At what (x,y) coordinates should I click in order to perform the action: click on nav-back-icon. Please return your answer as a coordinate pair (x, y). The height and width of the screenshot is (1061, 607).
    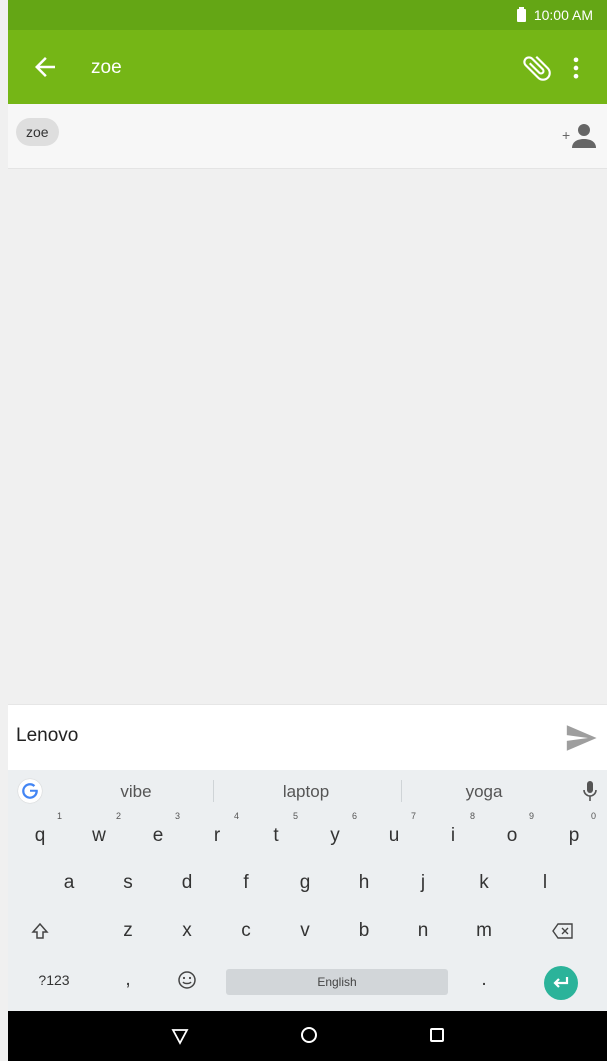
    Looking at the image, I should click on (180, 1036).